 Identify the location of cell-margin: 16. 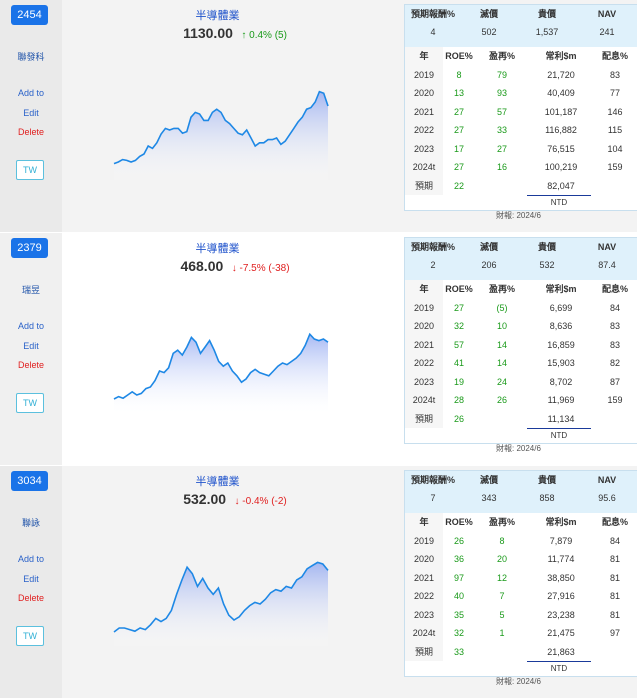
(501, 167).